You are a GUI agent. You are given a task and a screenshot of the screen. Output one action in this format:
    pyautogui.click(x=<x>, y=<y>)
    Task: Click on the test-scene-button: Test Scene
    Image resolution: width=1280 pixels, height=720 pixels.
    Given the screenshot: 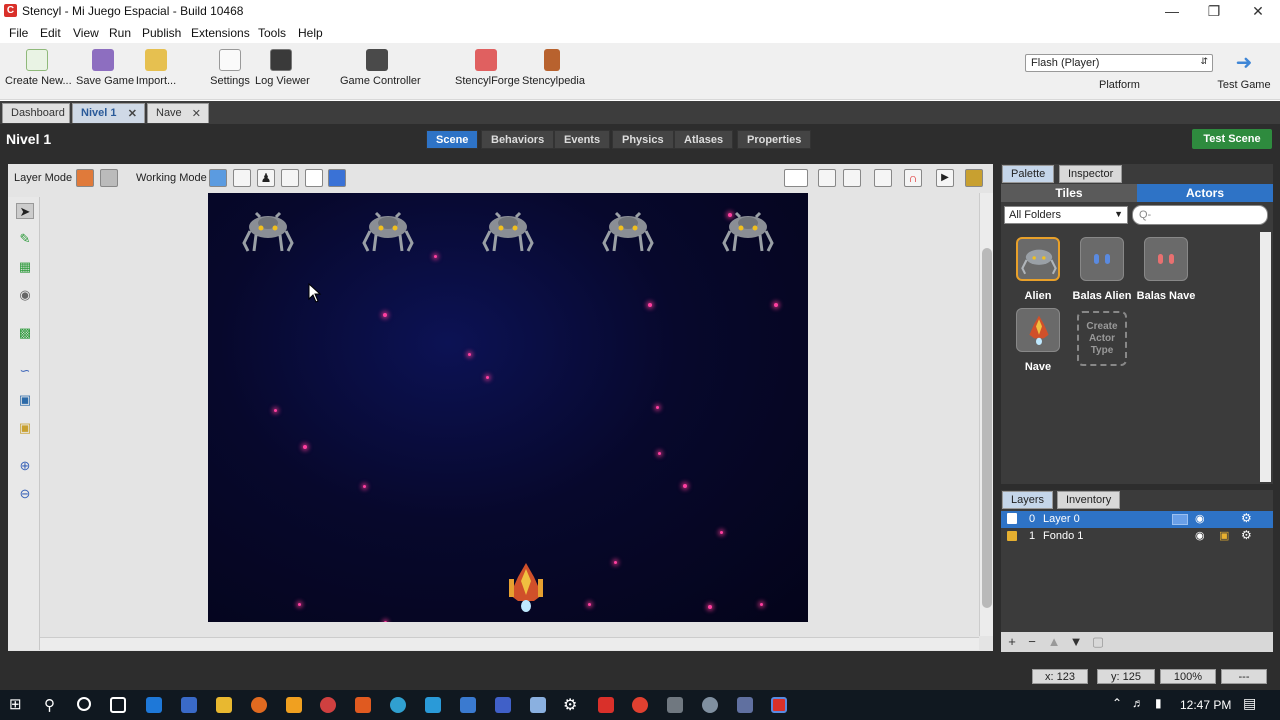 What is the action you would take?
    pyautogui.click(x=1232, y=139)
    